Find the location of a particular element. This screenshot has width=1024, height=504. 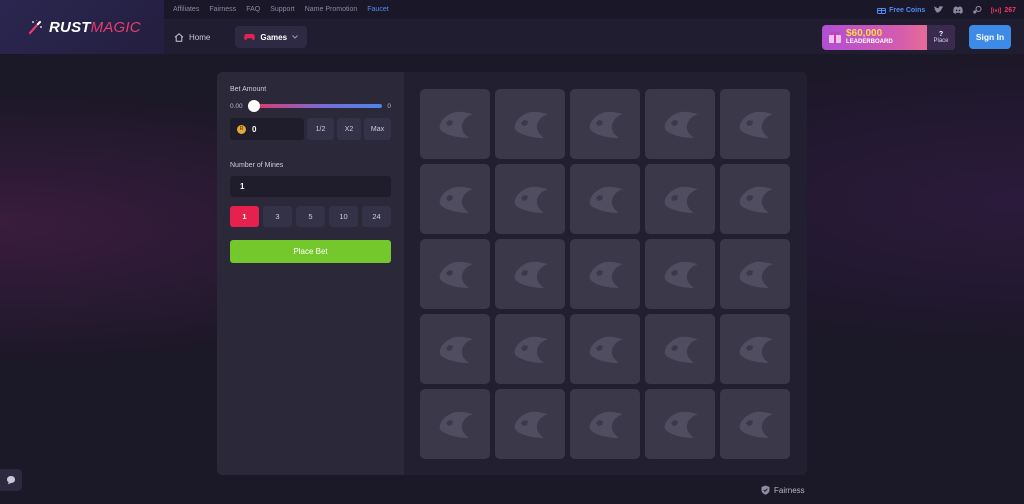

bet-amount-value: 0 is located at coordinates (254, 129).